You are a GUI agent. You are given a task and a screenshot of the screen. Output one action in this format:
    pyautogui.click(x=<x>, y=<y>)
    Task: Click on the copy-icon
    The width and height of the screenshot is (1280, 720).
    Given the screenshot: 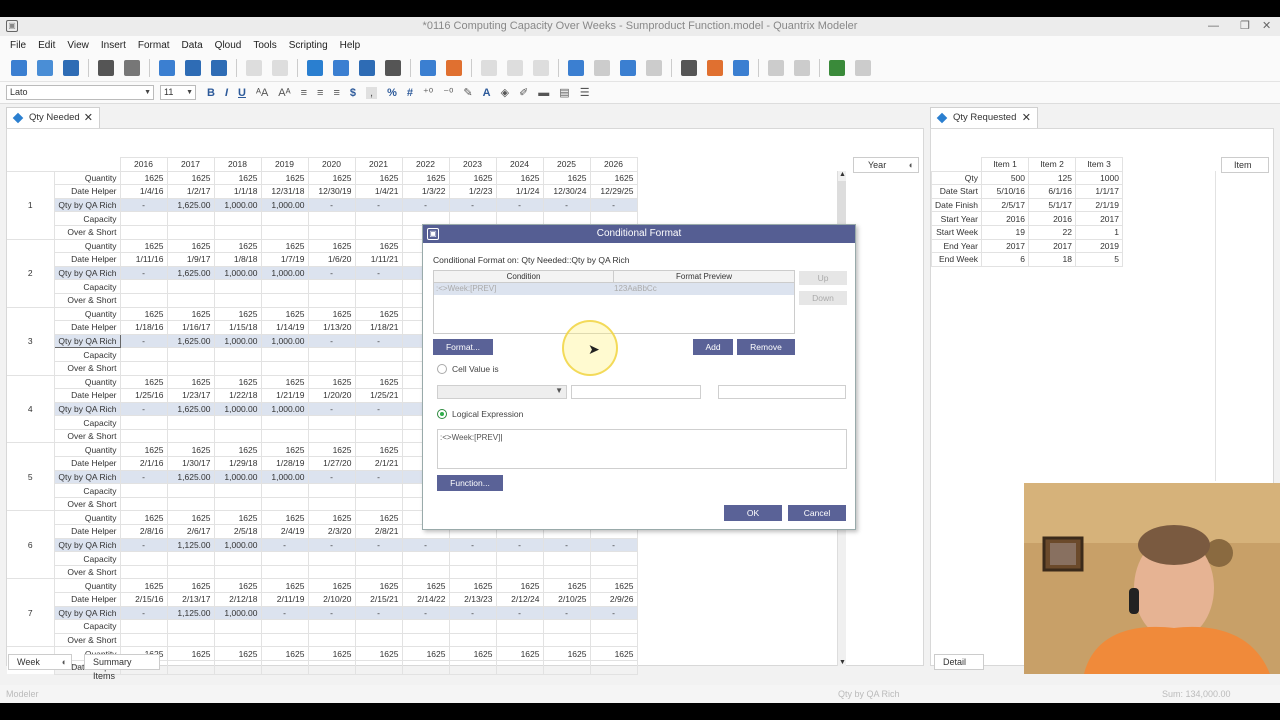 What is the action you would take?
    pyautogui.click(x=193, y=67)
    